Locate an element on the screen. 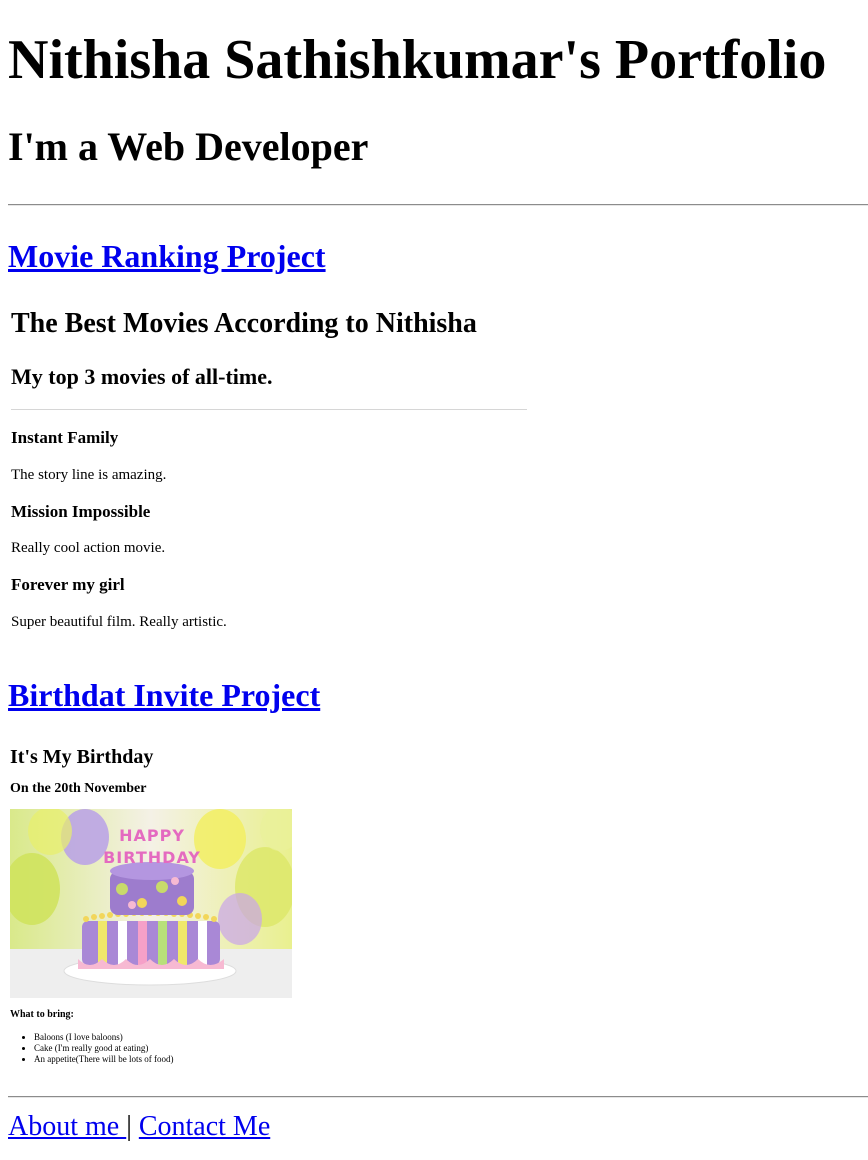  page-subtitle: I'm a Web Developer is located at coordinates (188, 146).